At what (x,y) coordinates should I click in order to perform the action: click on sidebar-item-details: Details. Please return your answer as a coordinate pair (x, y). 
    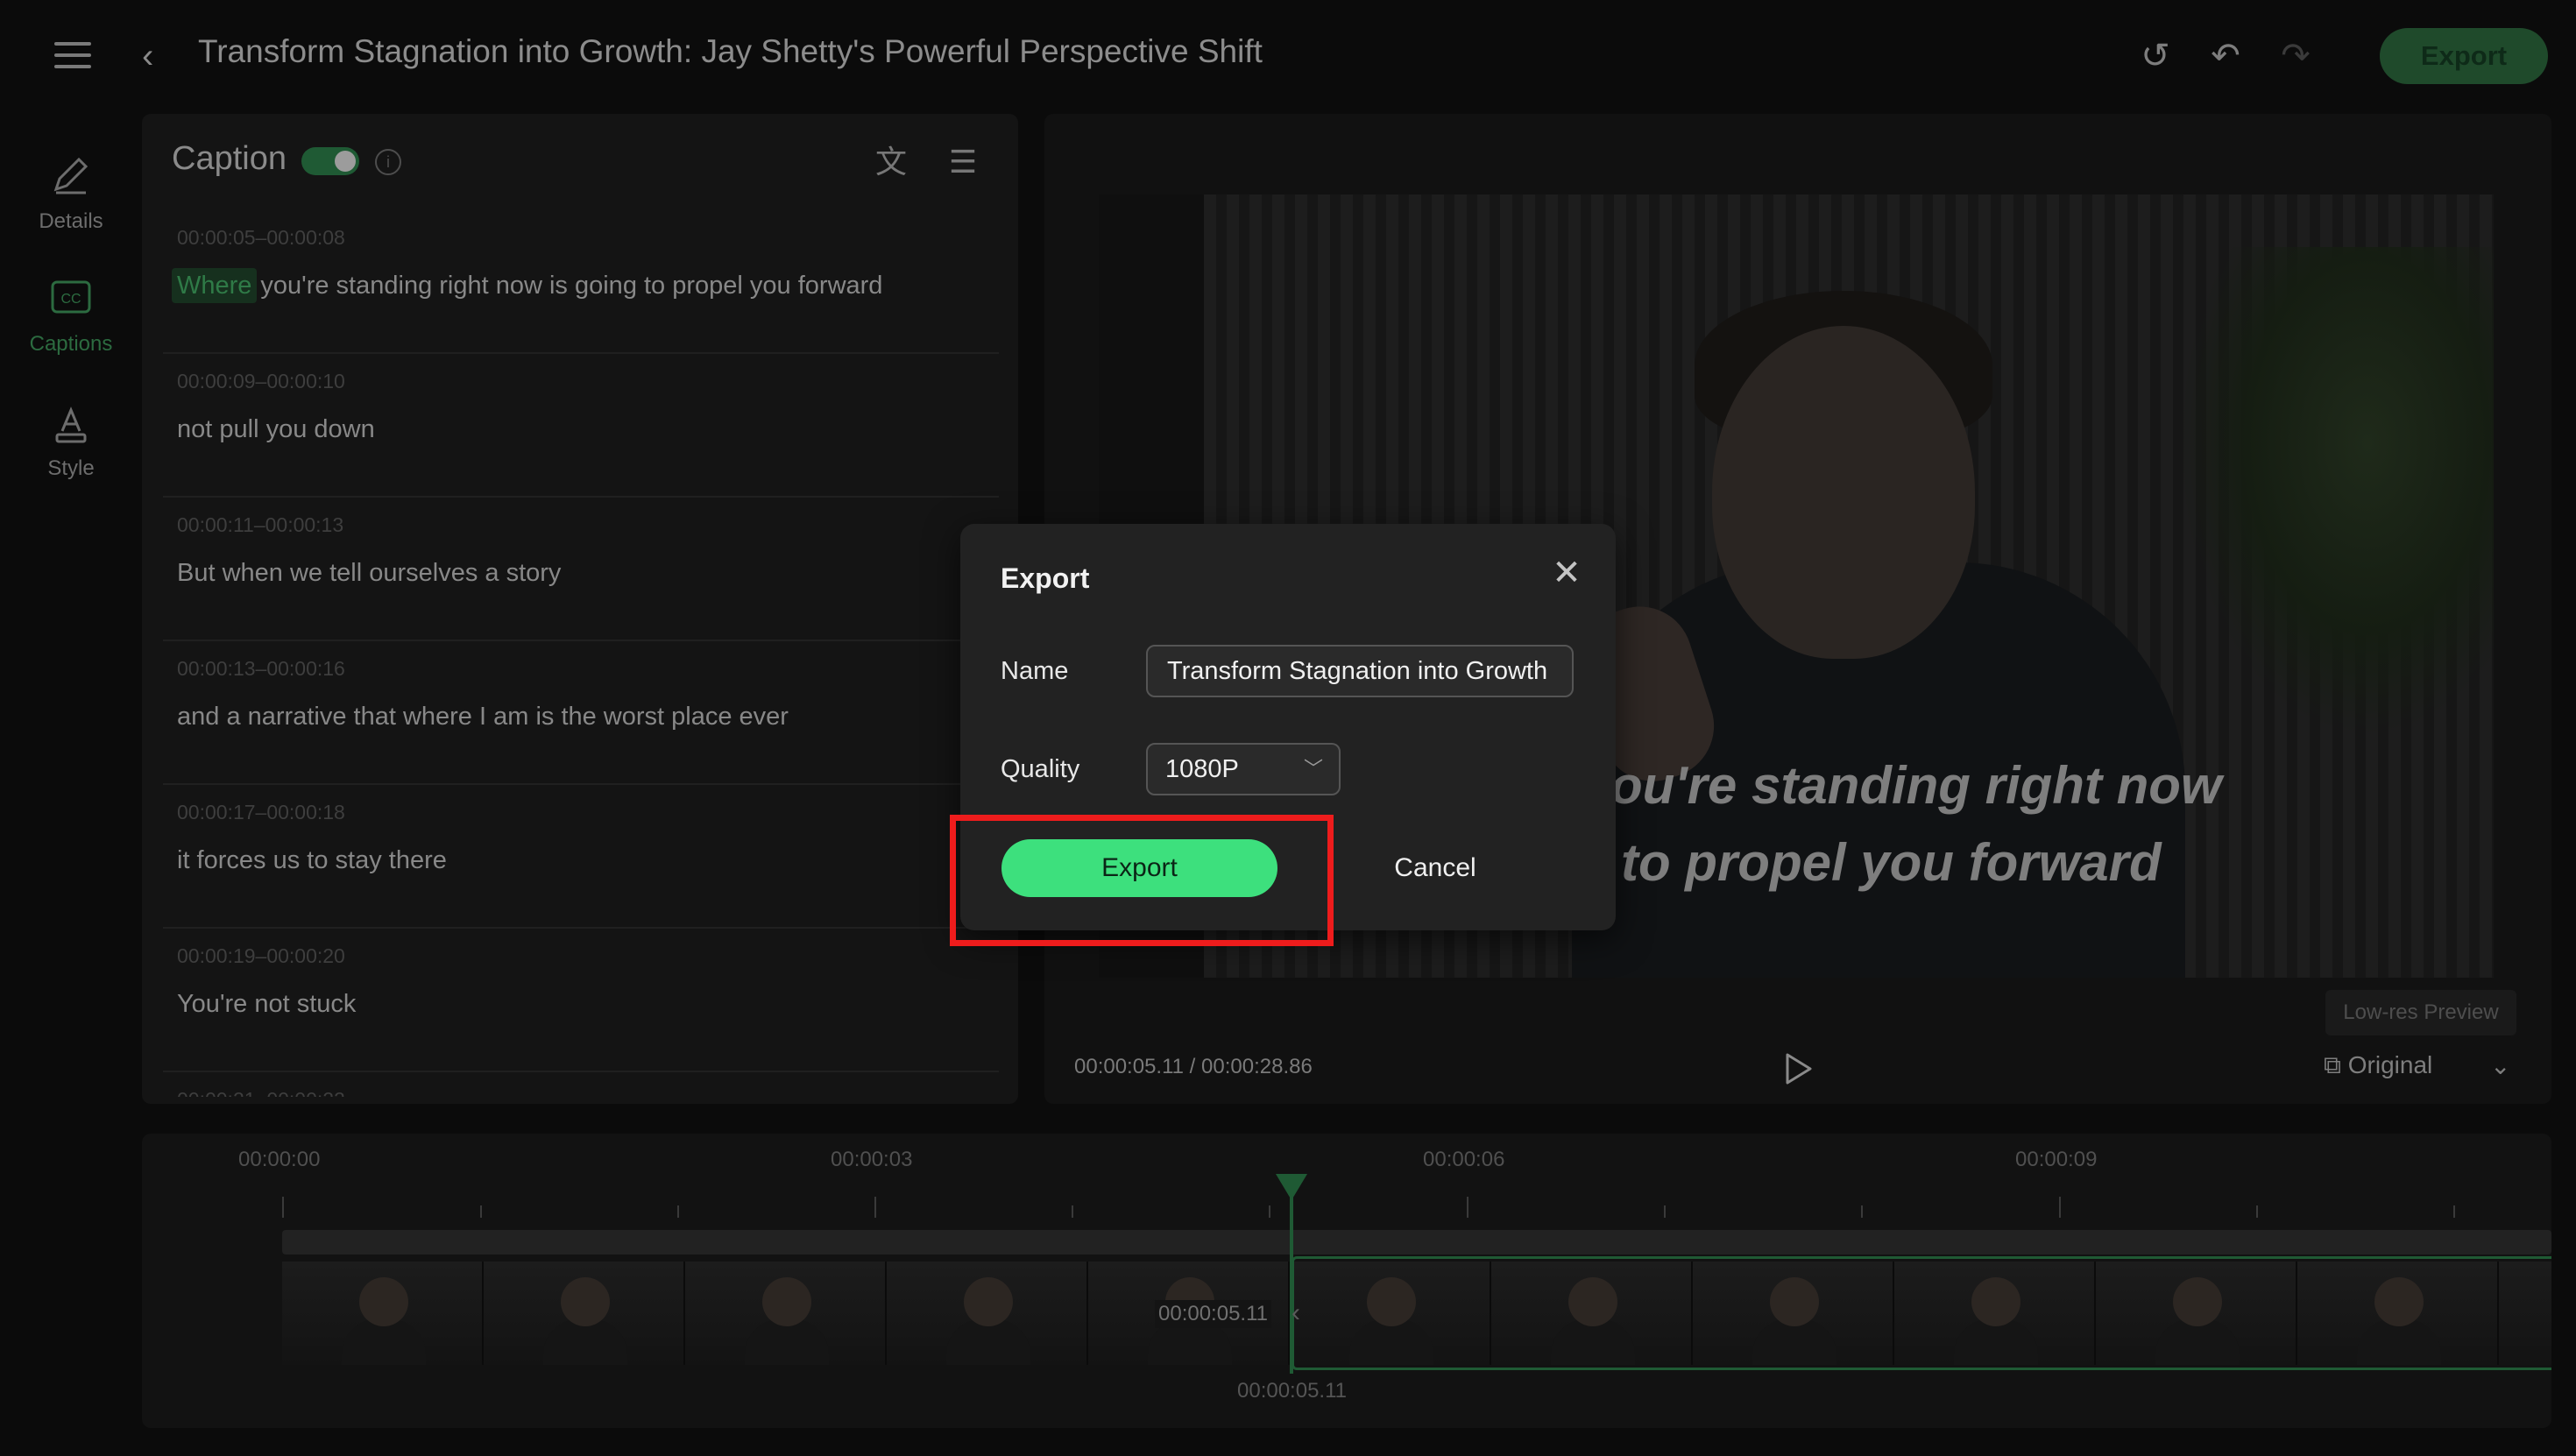
    Looking at the image, I should click on (71, 193).